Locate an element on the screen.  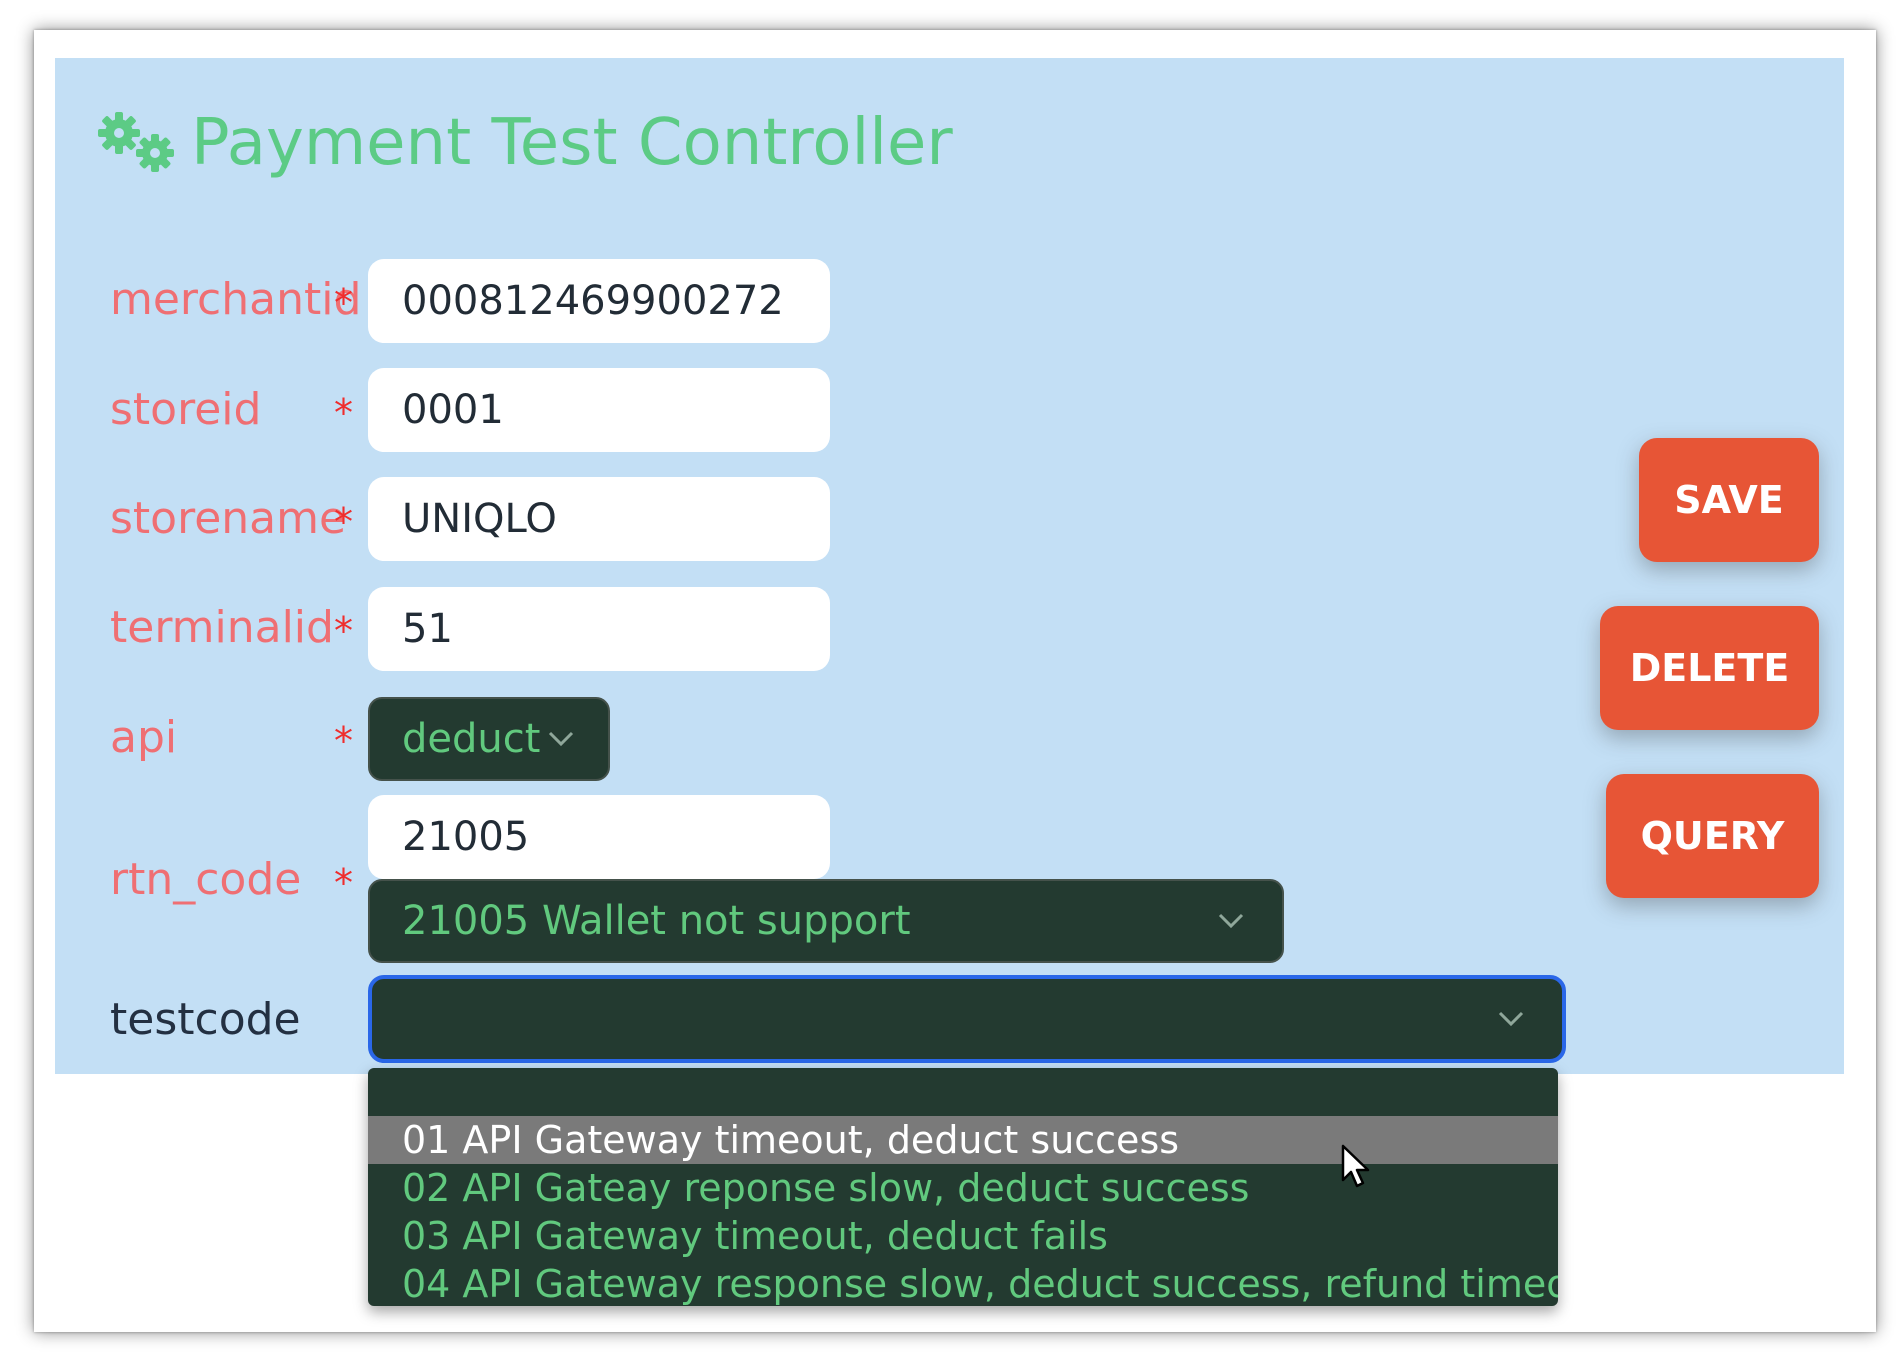
rtn-code-label: rtn_code is located at coordinates (206, 879).